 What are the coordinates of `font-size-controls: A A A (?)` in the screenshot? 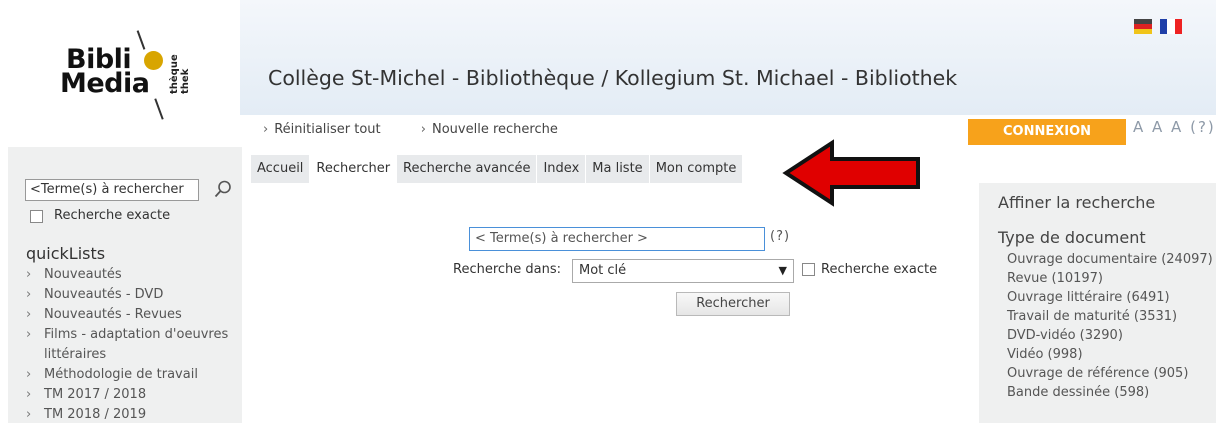 It's located at (1174, 127).